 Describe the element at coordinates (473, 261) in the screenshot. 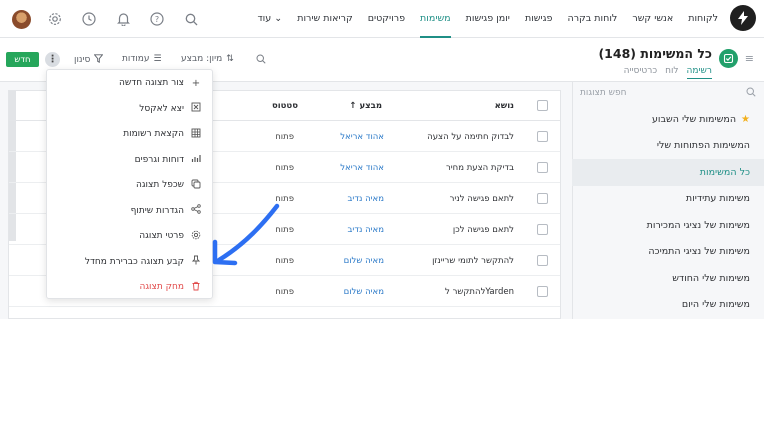

I see `cell-subject: להתקשר לתומי שריינזן` at that location.